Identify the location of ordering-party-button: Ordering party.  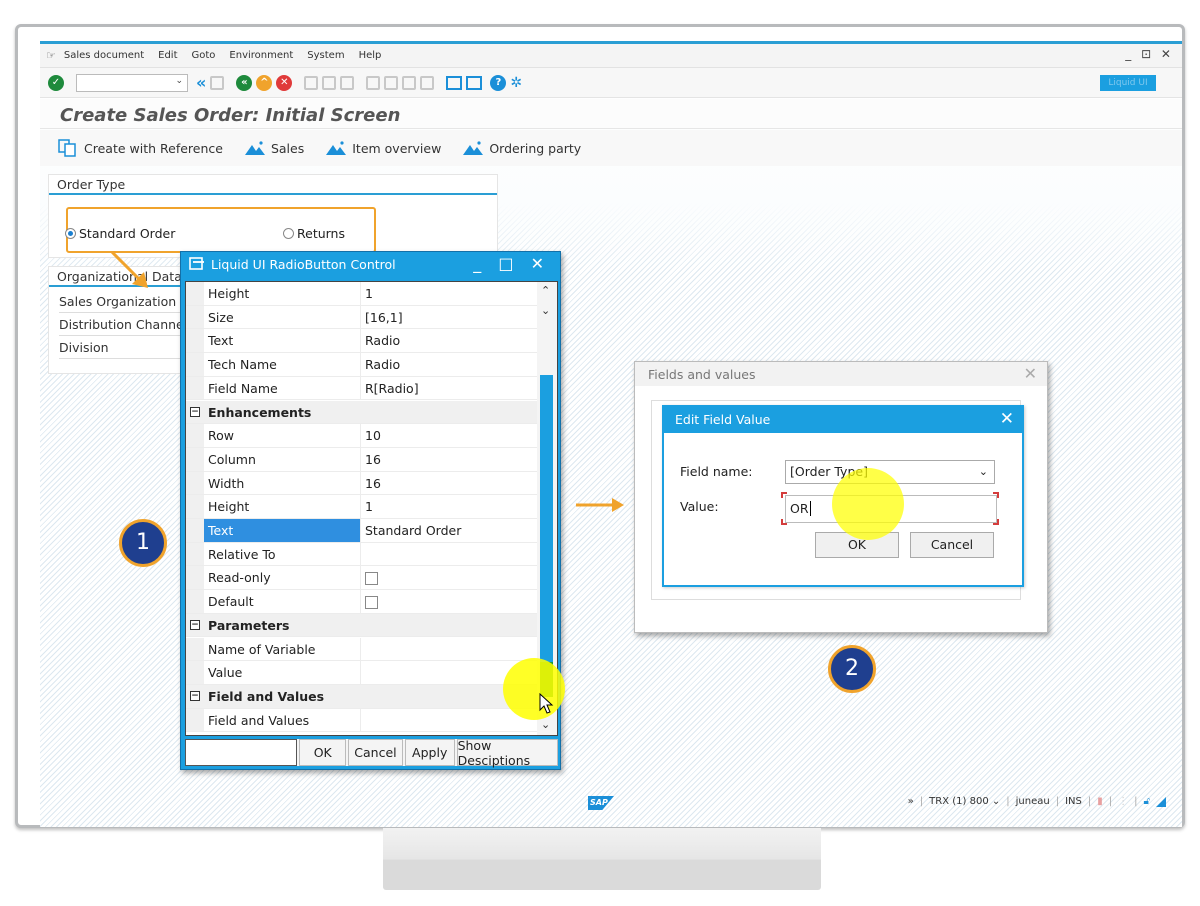
(522, 148).